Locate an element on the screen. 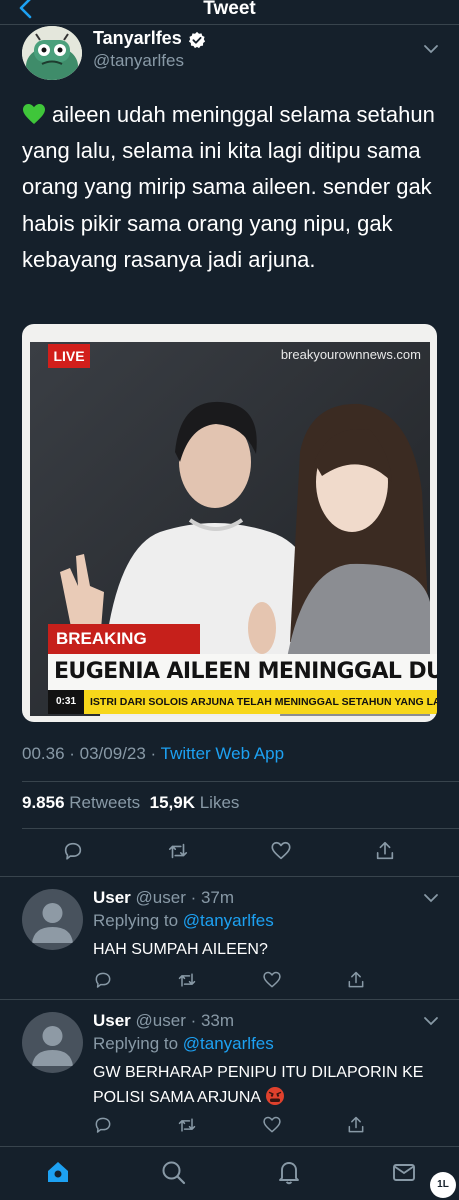 The height and width of the screenshot is (1200, 459). author-handle: @tanyarlfes is located at coordinates (138, 61).